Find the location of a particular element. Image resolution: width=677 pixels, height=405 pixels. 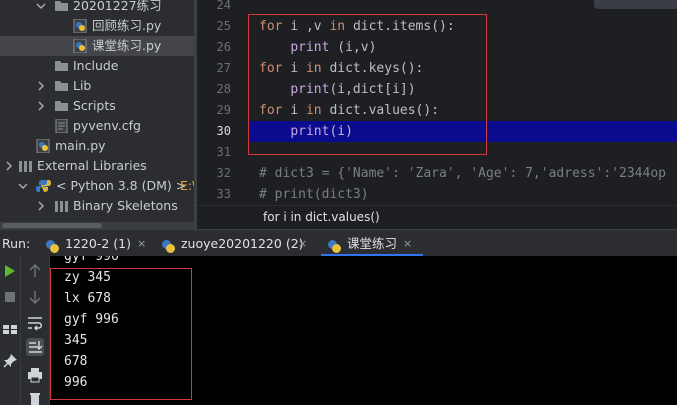

python-file-icon is located at coordinates (80, 46).